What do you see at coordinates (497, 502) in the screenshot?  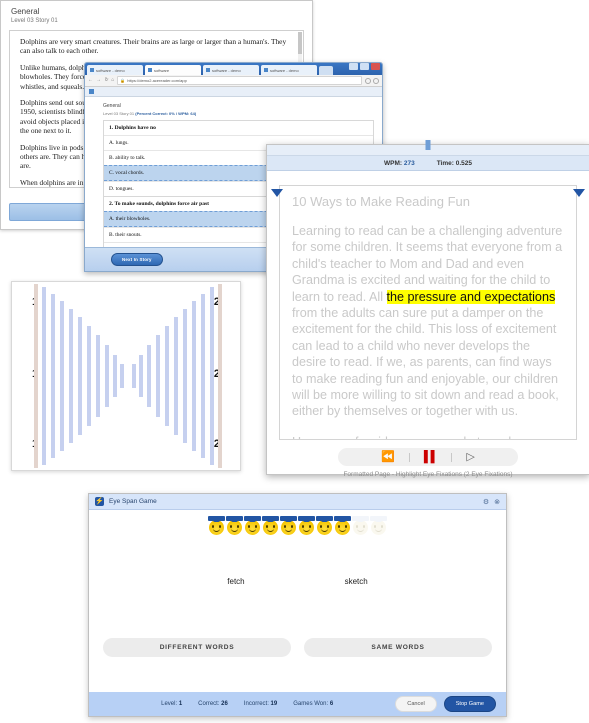 I see `close-icon: ⊗` at bounding box center [497, 502].